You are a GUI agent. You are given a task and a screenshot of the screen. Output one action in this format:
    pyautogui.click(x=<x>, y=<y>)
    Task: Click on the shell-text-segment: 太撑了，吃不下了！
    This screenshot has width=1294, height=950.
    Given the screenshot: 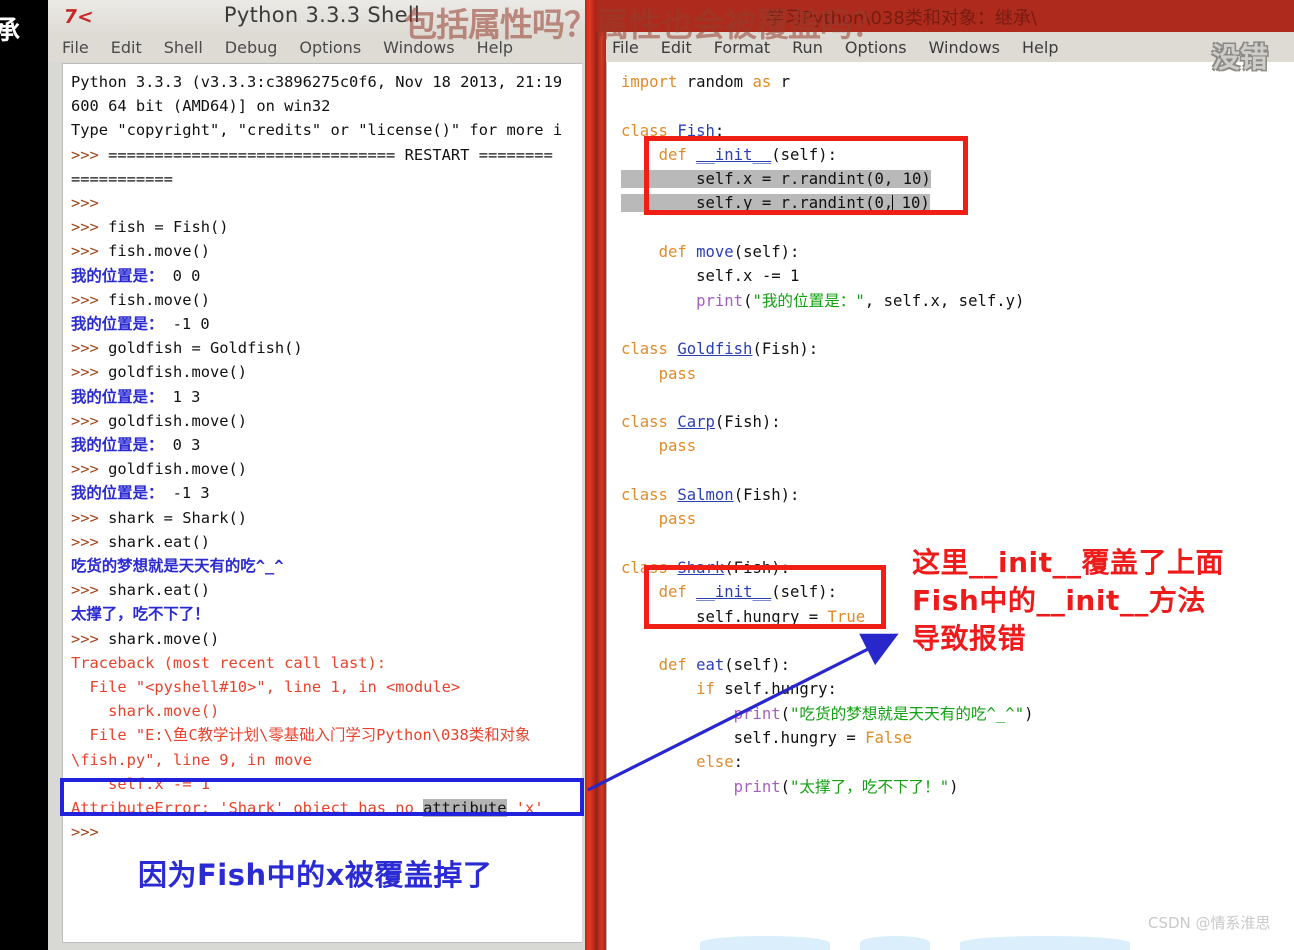 What is the action you would take?
    pyautogui.click(x=140, y=614)
    